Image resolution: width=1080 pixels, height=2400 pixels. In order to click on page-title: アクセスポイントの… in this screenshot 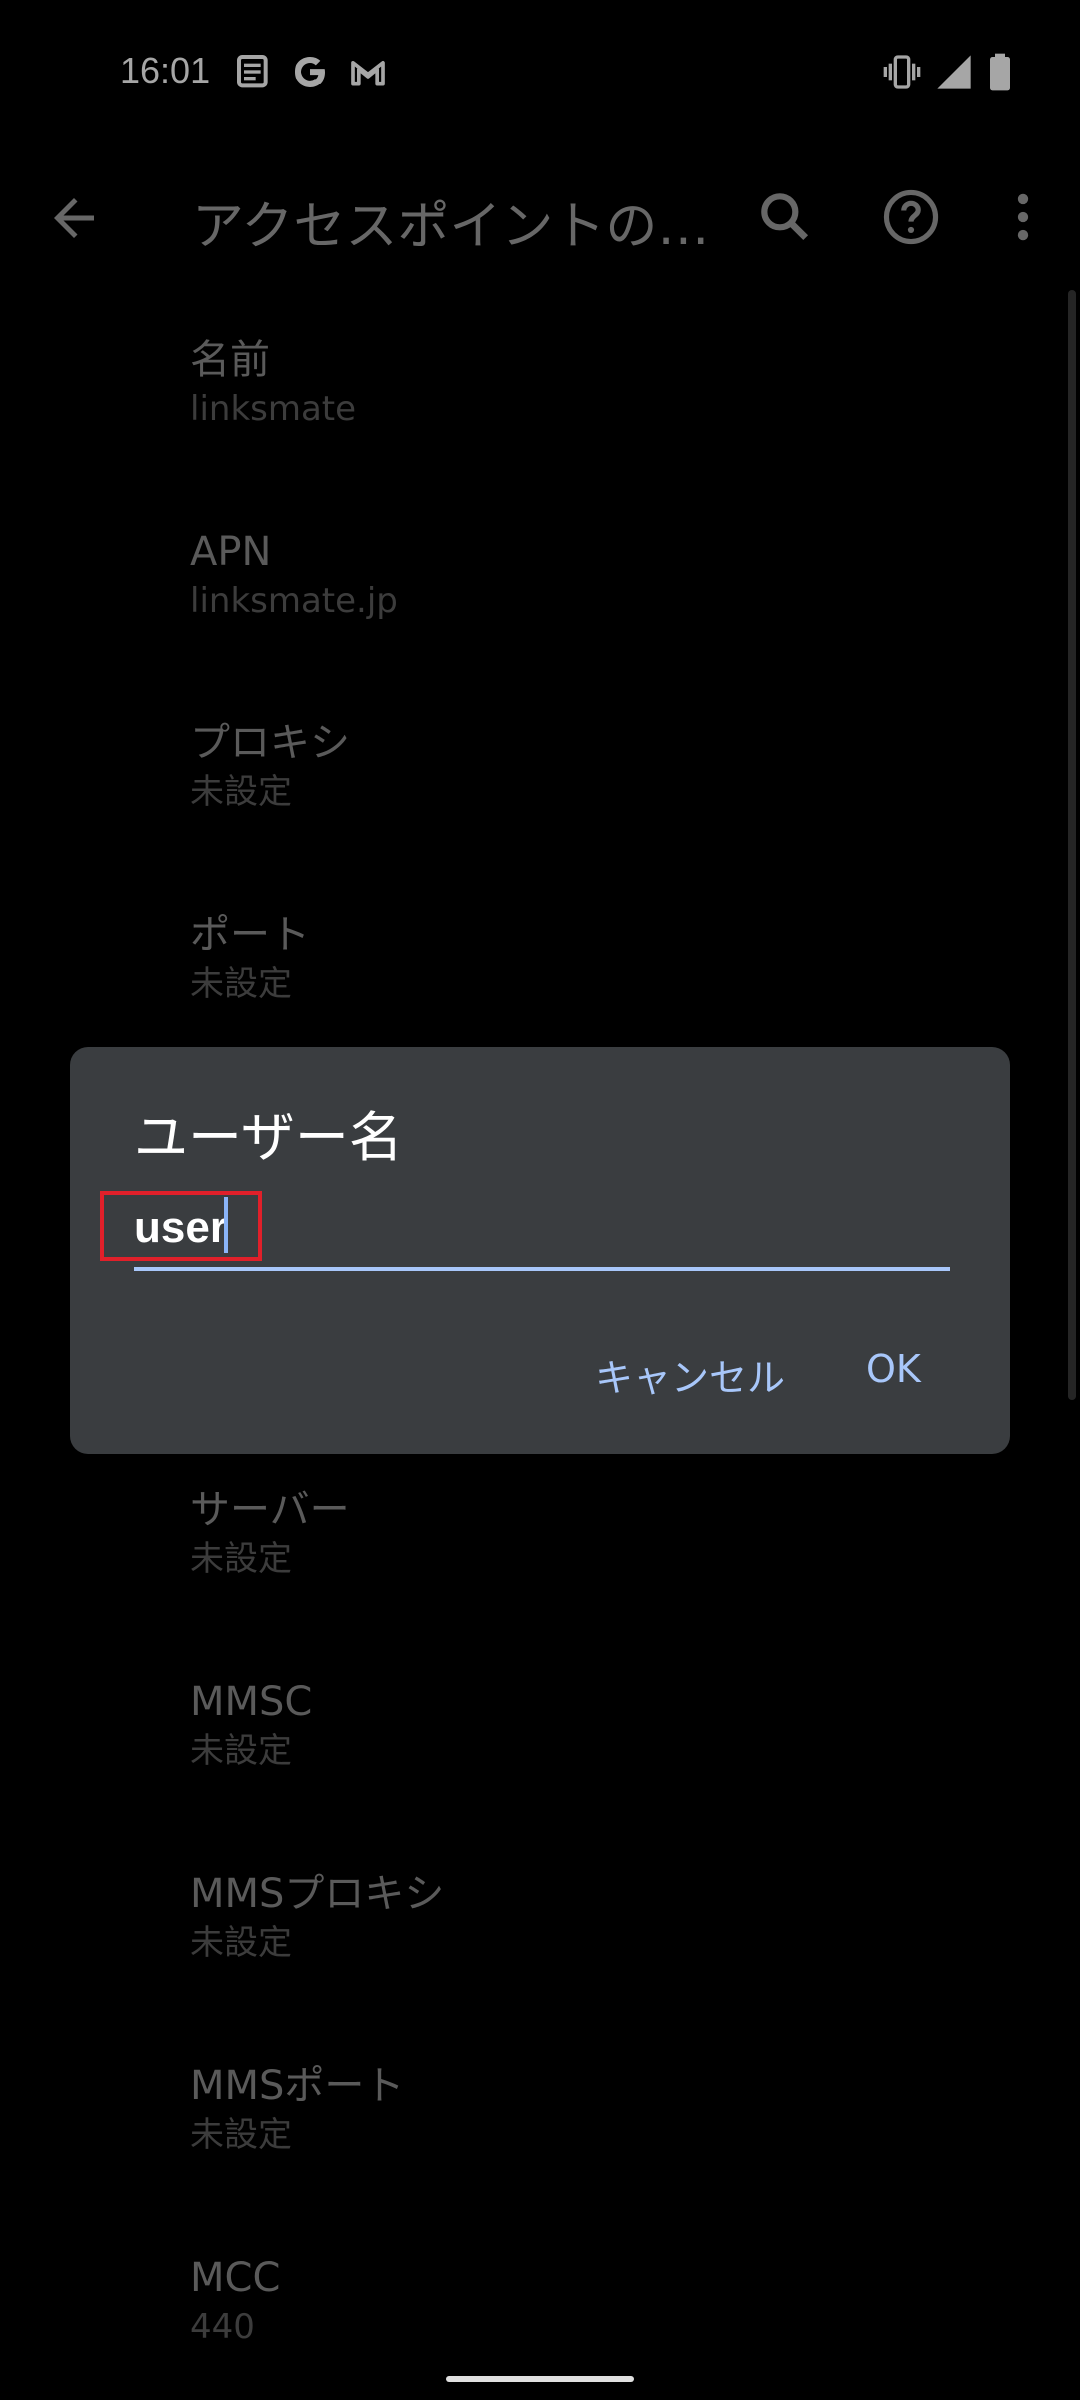, I will do `click(451, 227)`.